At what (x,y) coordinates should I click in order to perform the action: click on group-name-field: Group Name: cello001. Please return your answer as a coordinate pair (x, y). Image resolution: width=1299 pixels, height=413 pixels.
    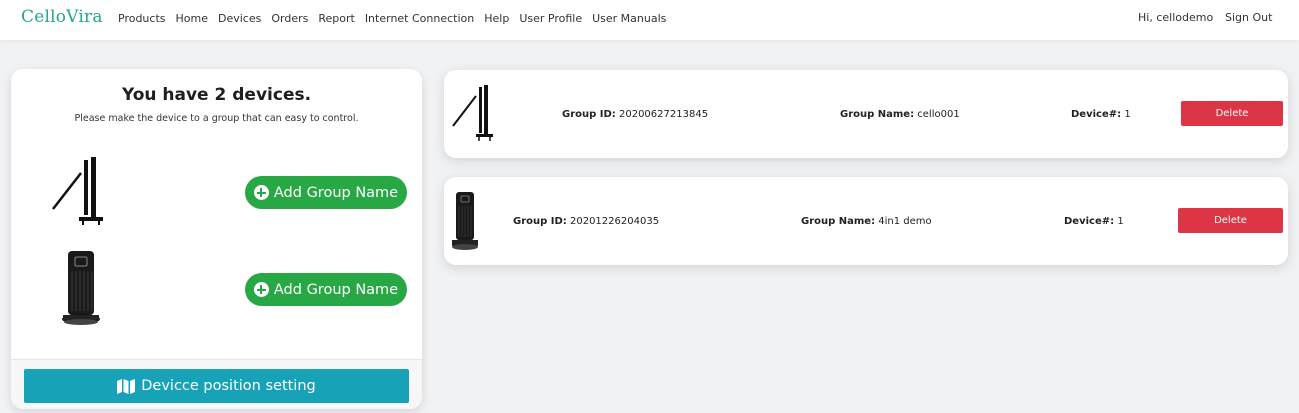
    Looking at the image, I should click on (900, 114).